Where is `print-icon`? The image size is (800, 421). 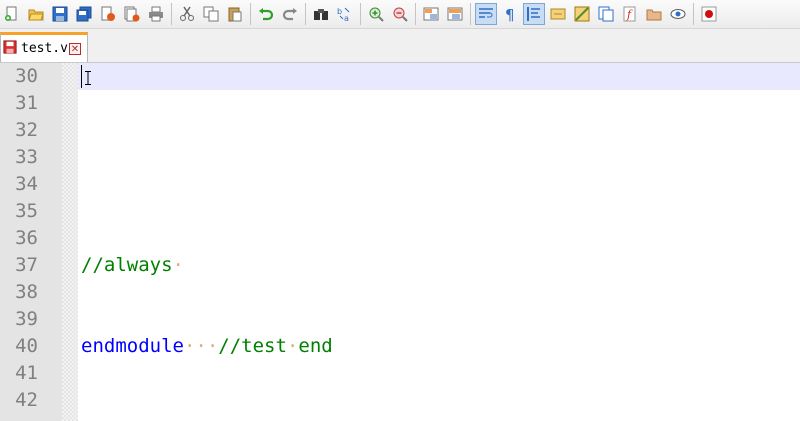 print-icon is located at coordinates (156, 14).